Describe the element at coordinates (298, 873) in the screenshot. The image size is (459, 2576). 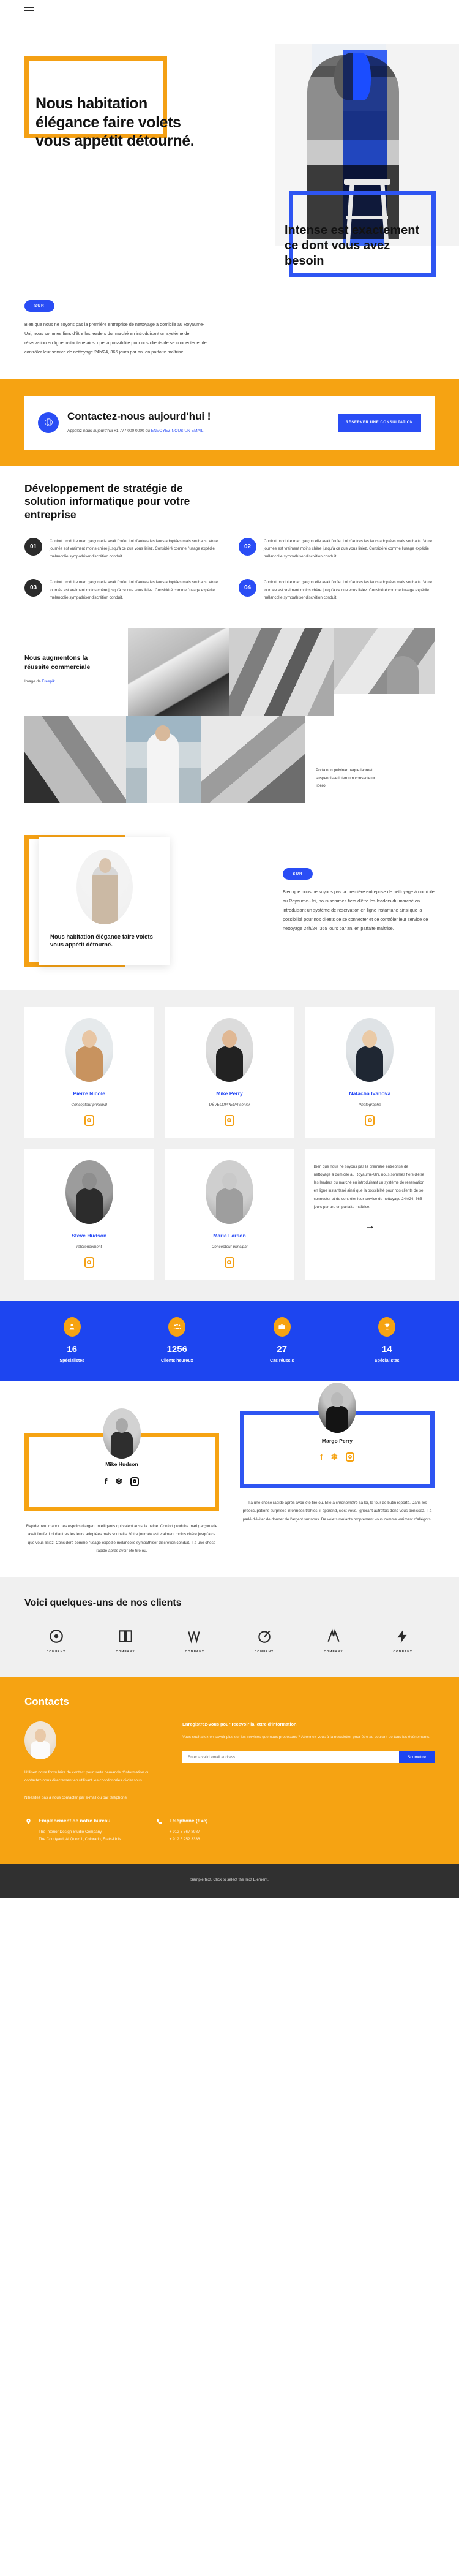
I see `feature-badge: SUR` at that location.